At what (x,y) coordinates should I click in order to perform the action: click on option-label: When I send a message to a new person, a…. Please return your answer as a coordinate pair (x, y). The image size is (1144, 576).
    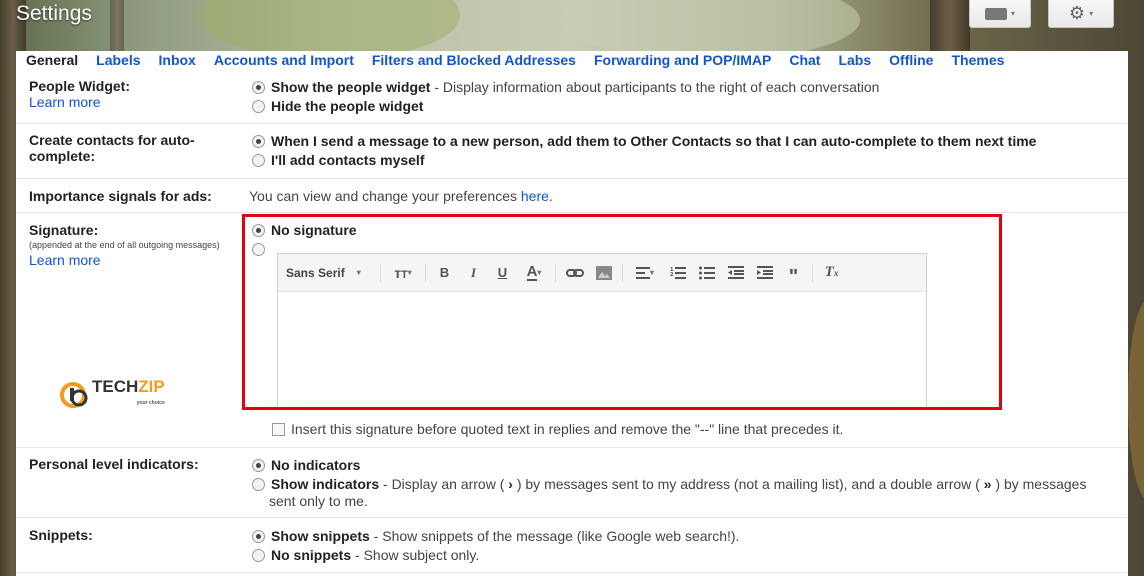
    Looking at the image, I should click on (654, 141).